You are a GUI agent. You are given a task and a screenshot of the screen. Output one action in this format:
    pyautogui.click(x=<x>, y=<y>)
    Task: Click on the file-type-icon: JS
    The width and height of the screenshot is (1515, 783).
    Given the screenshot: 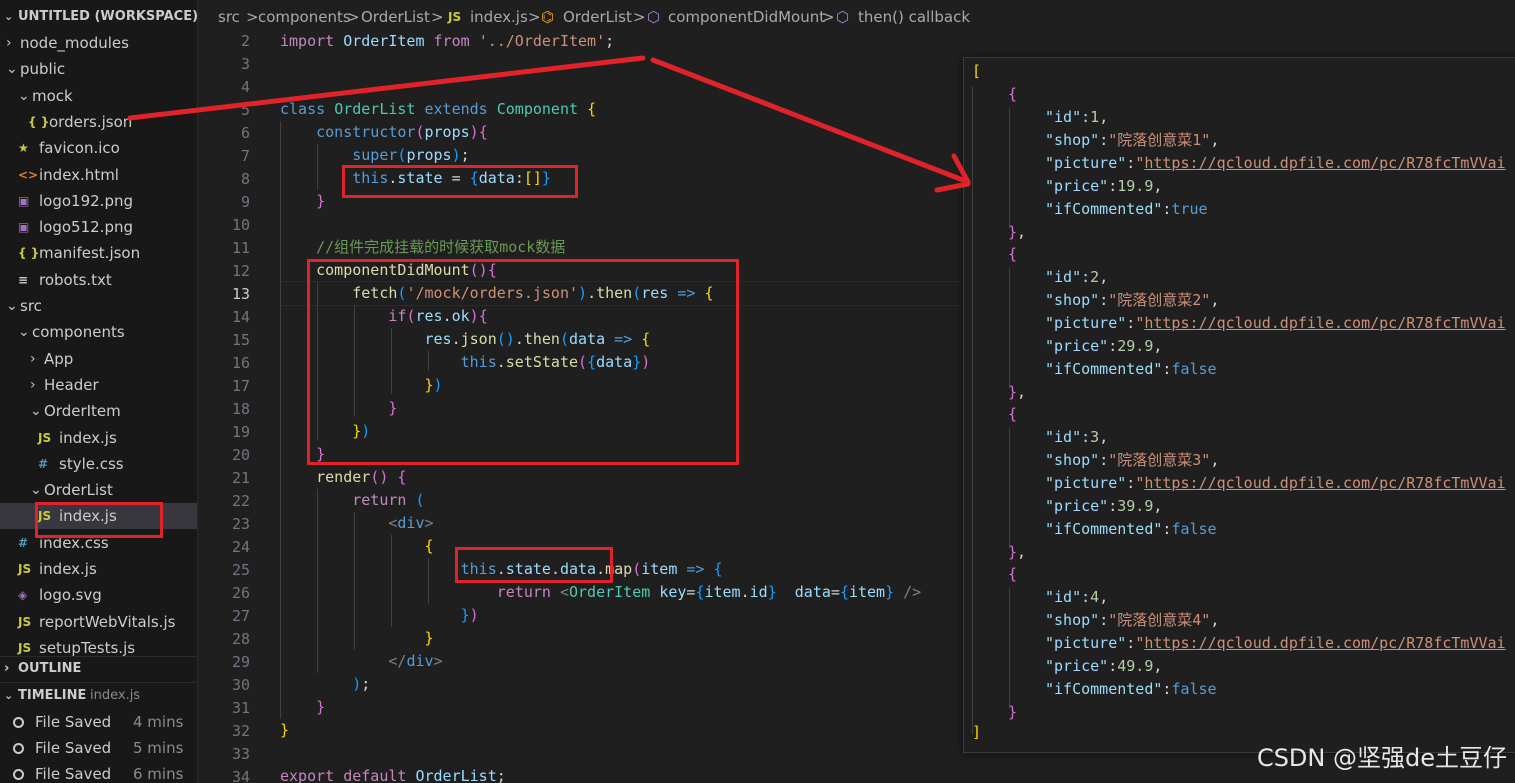 What is the action you would take?
    pyautogui.click(x=45, y=516)
    